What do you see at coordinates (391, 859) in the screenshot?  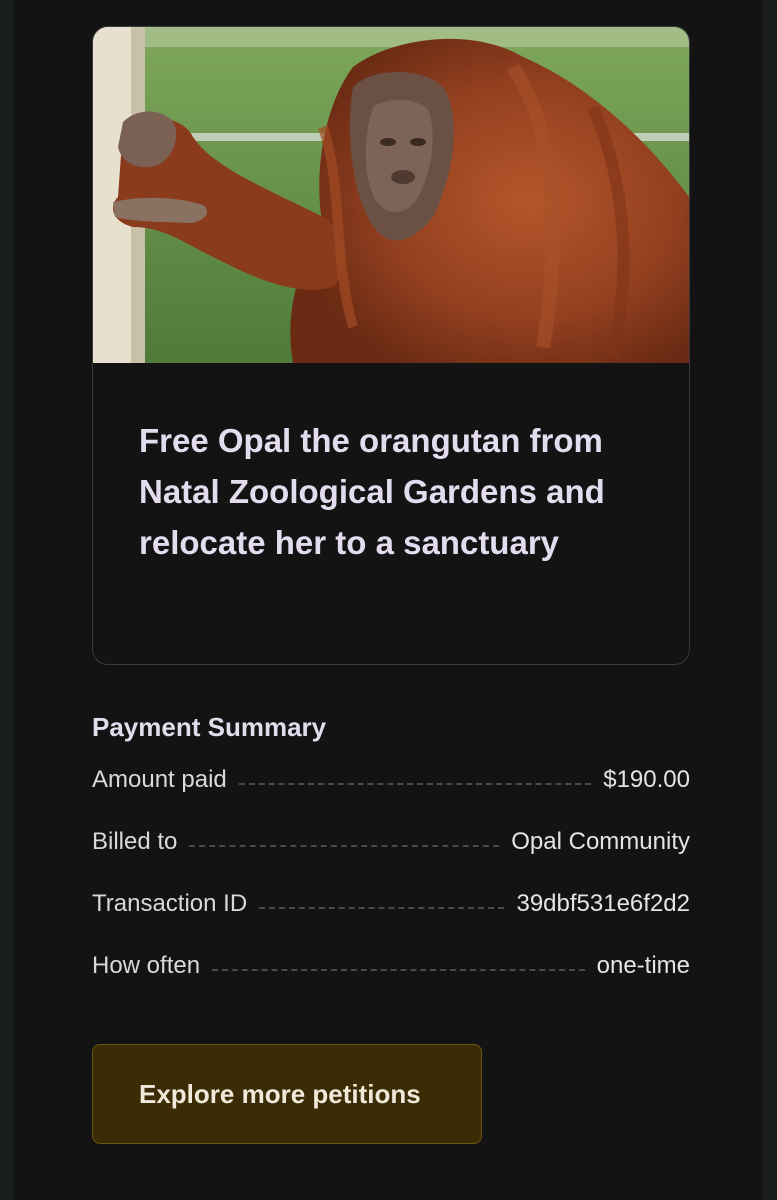 I see `summary-row-billed-to: Billed to Opal Community` at bounding box center [391, 859].